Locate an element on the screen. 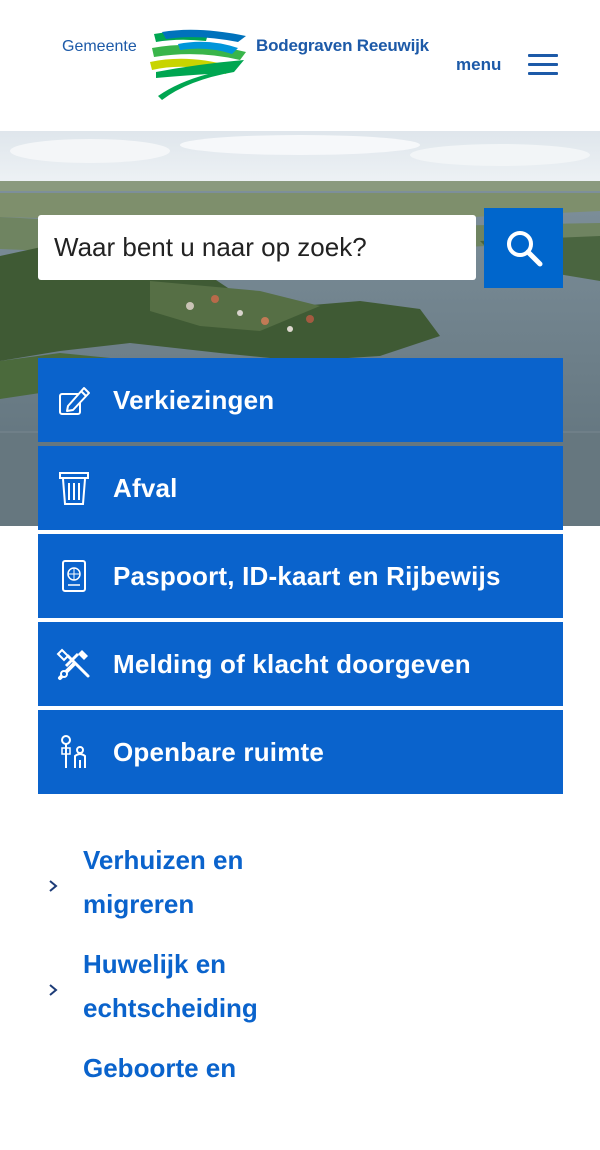 The image size is (600, 1150). tile-openbare-ruimte: Openbare ruimte is located at coordinates (300, 752).